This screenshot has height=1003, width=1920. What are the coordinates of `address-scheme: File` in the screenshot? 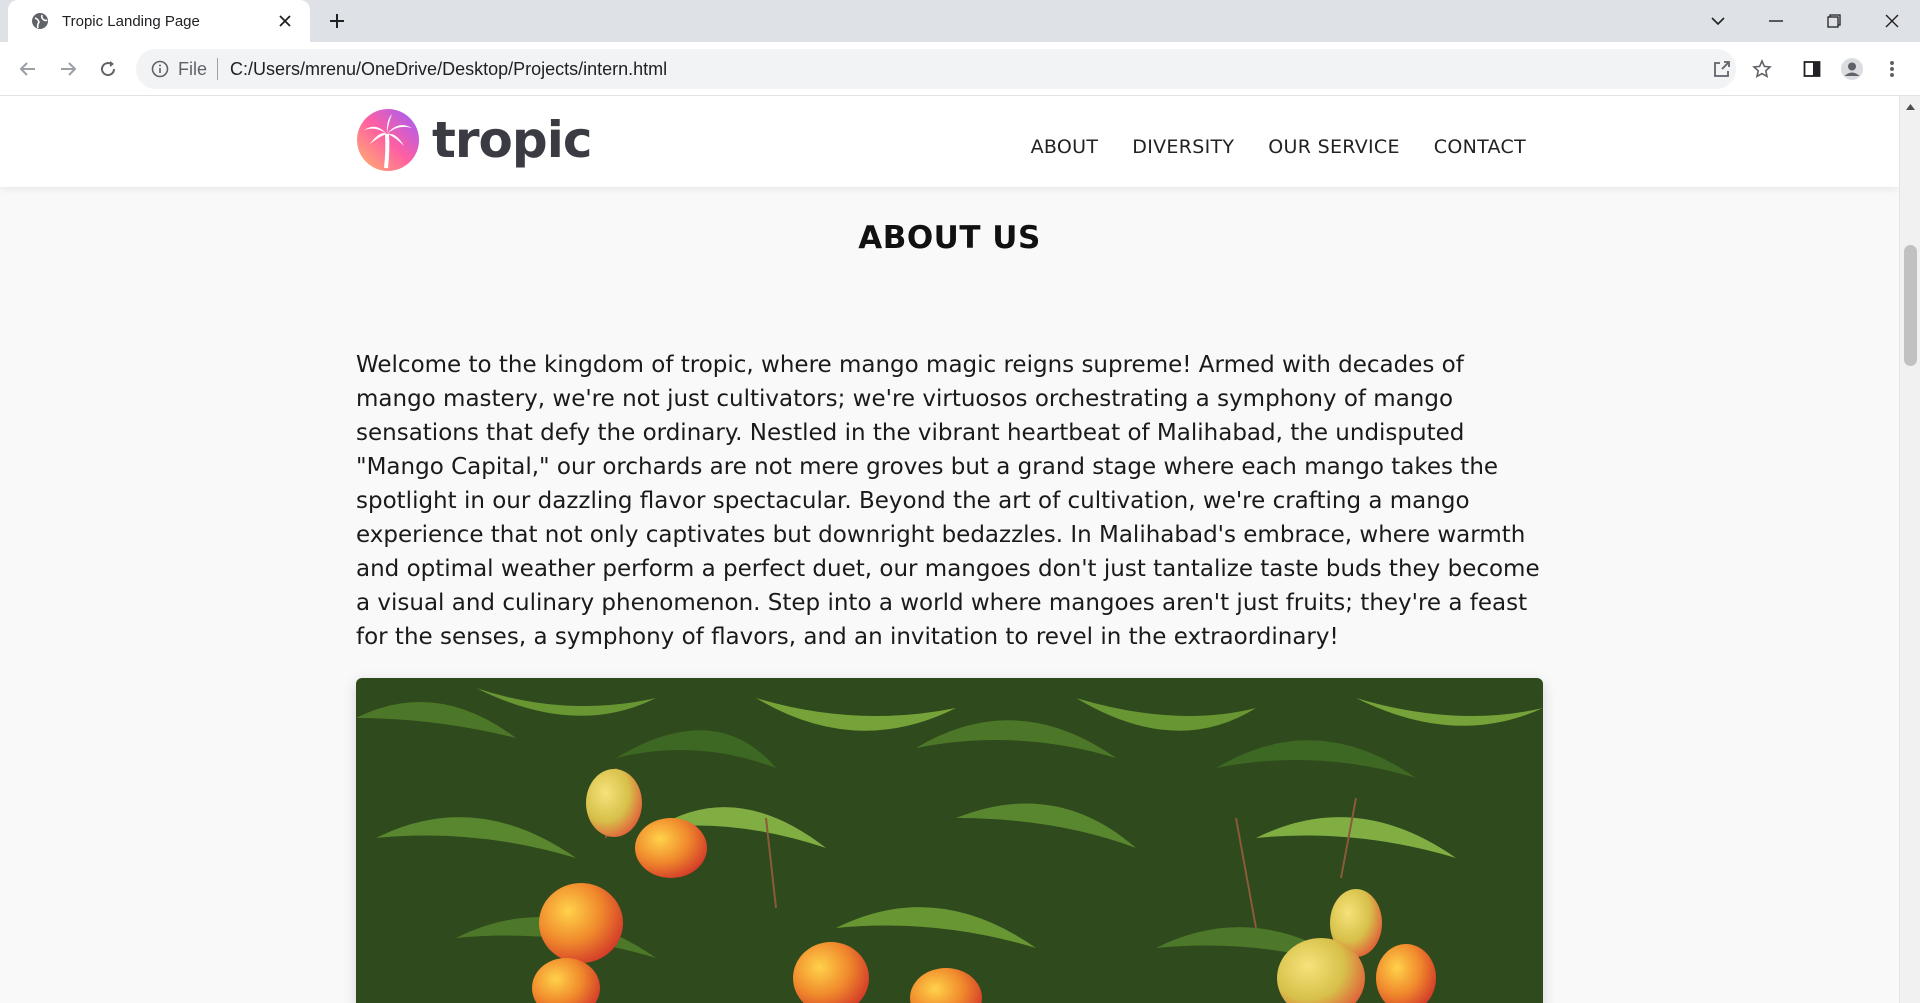 It's located at (193, 68).